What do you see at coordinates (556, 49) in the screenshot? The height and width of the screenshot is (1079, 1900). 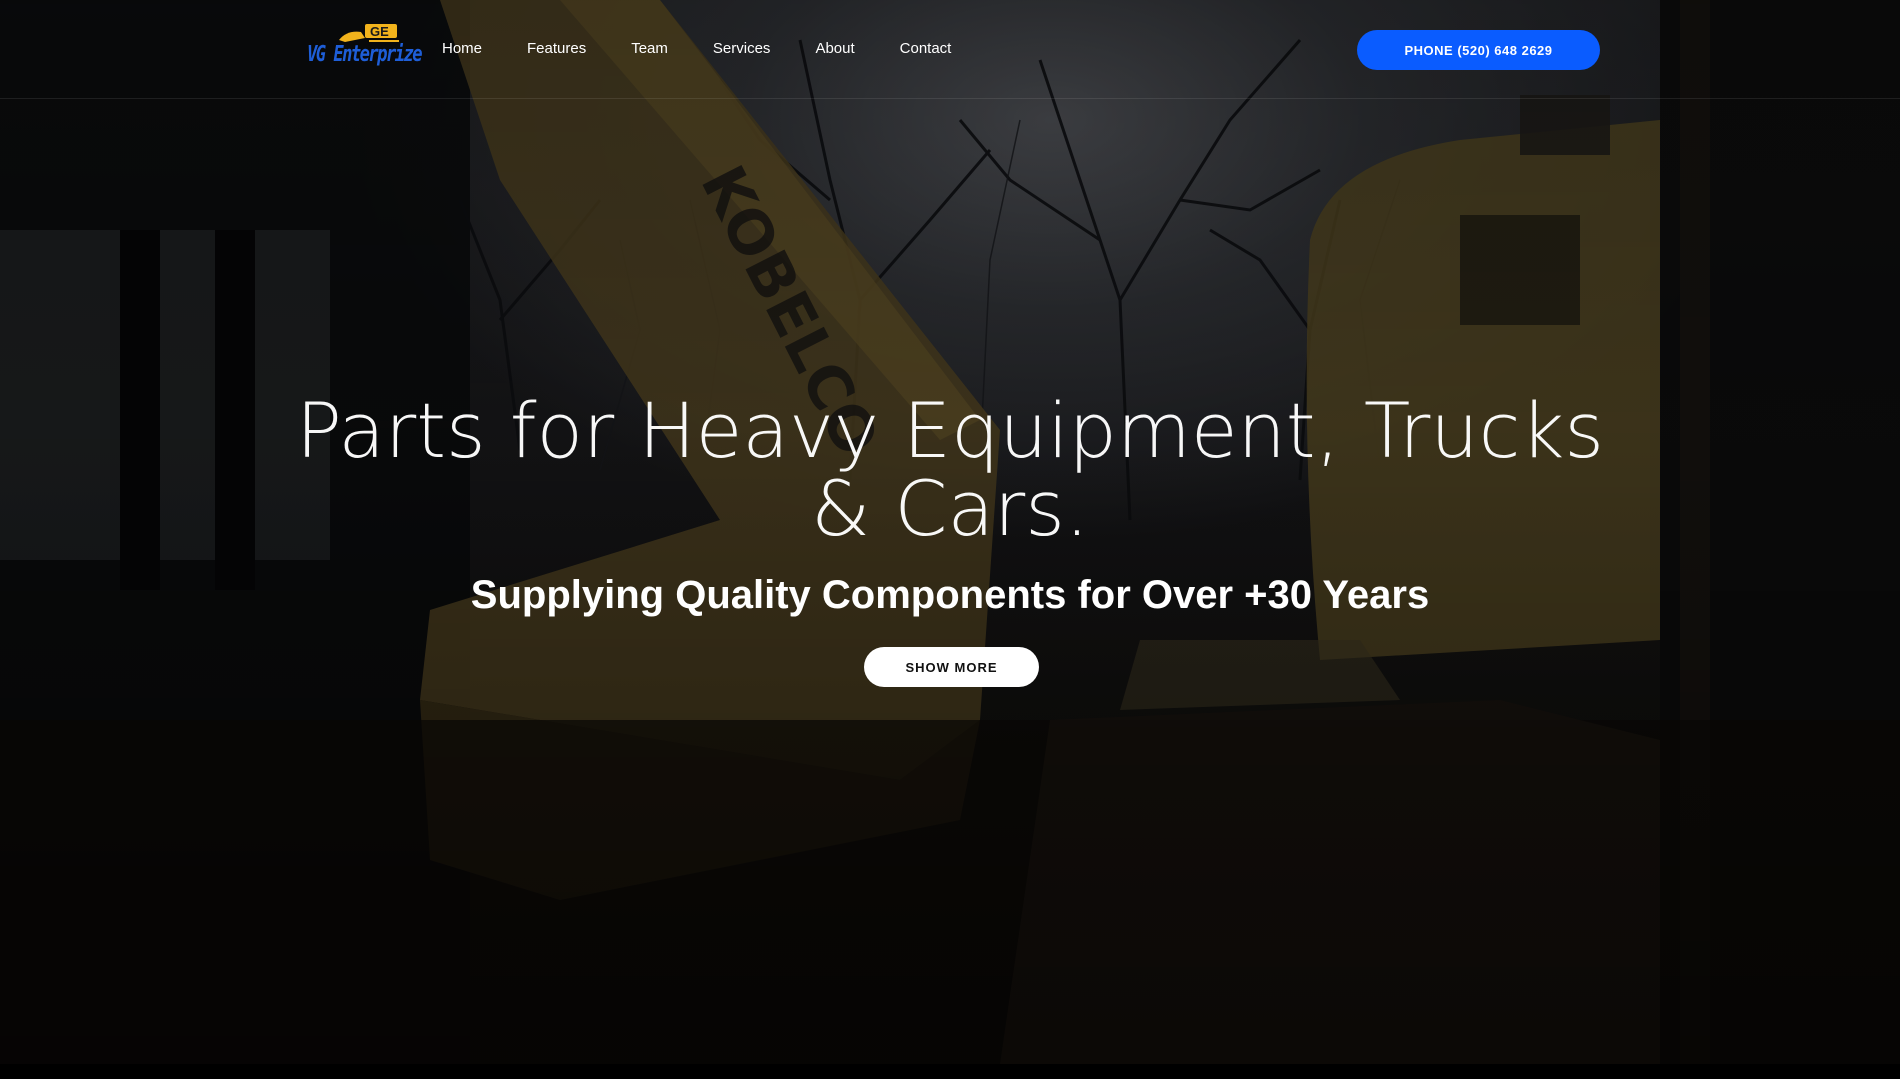 I see `nav-features: Features` at bounding box center [556, 49].